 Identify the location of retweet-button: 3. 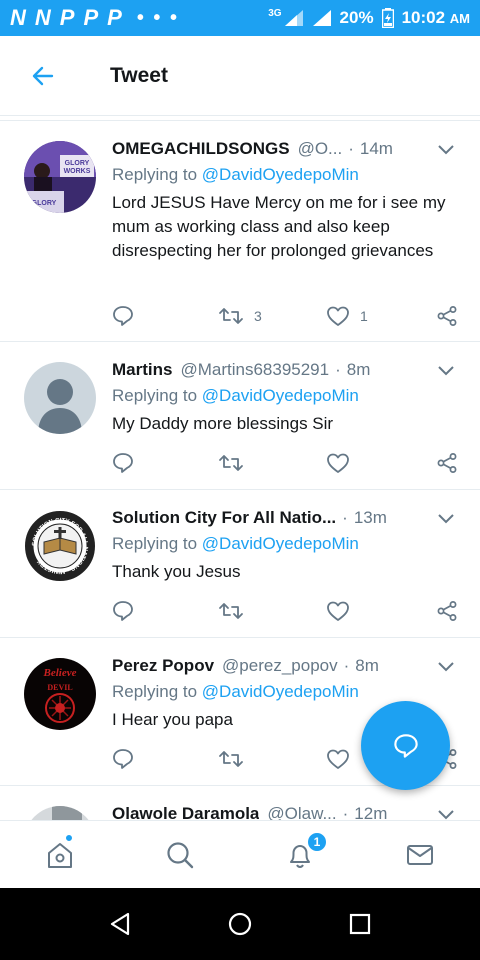
(240, 316).